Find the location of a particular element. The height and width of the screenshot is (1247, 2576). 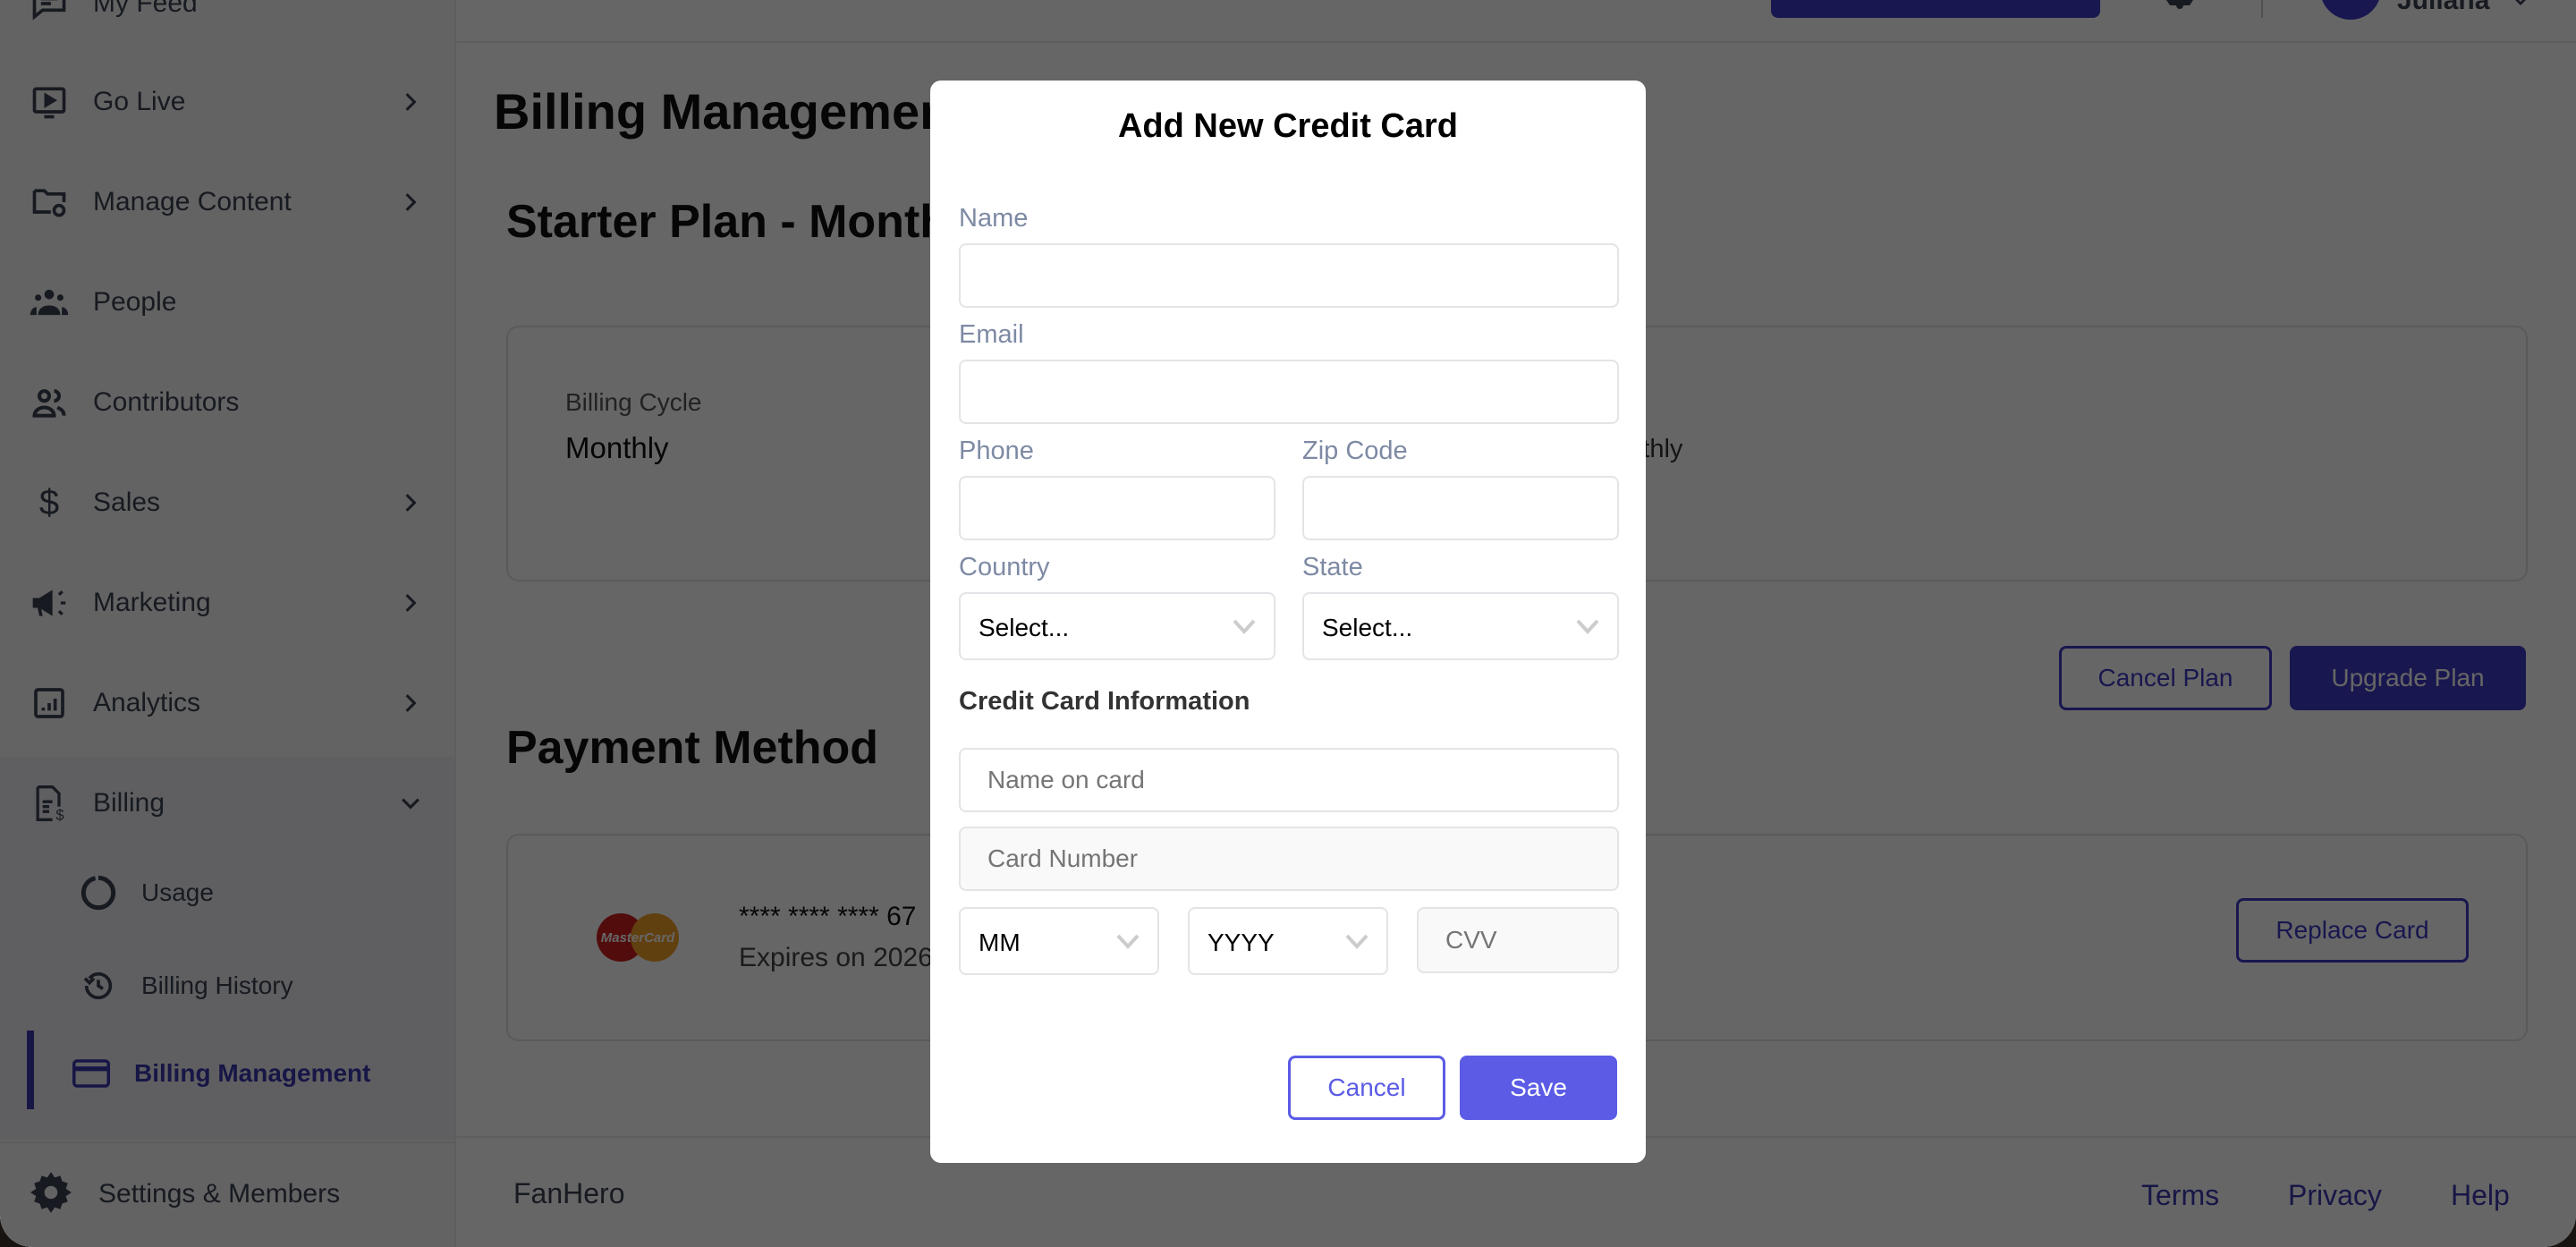

email-label: Email is located at coordinates (991, 334).